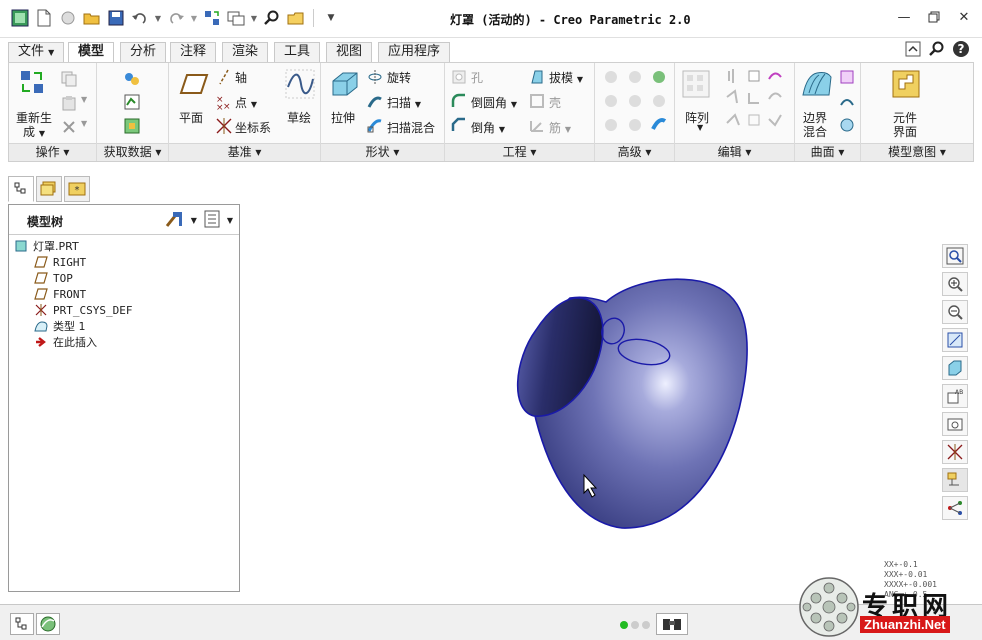 This screenshot has width=982, height=640. What do you see at coordinates (827, 152) in the screenshot?
I see `group-surfaces-label: 曲面 ▾` at bounding box center [827, 152].